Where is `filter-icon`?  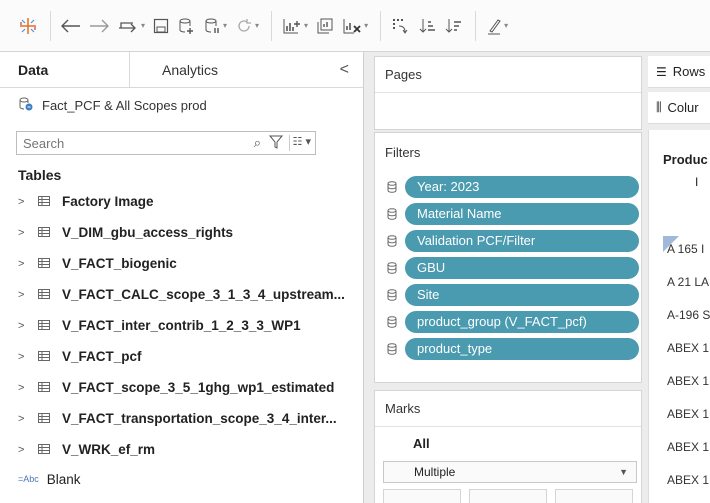 filter-icon is located at coordinates (276, 143).